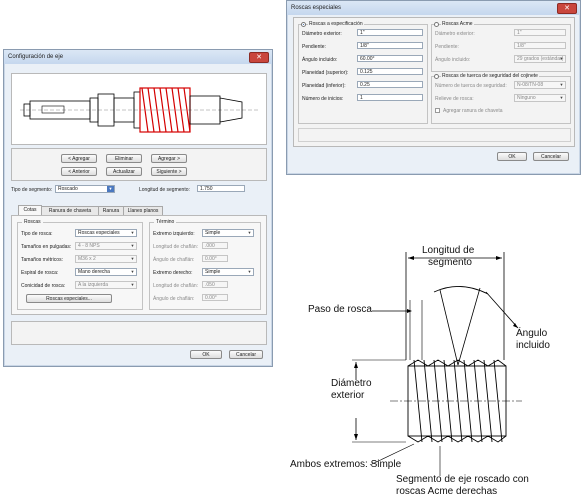  I want to click on thread-spiral-value: Mano derecha, so click(94, 272).